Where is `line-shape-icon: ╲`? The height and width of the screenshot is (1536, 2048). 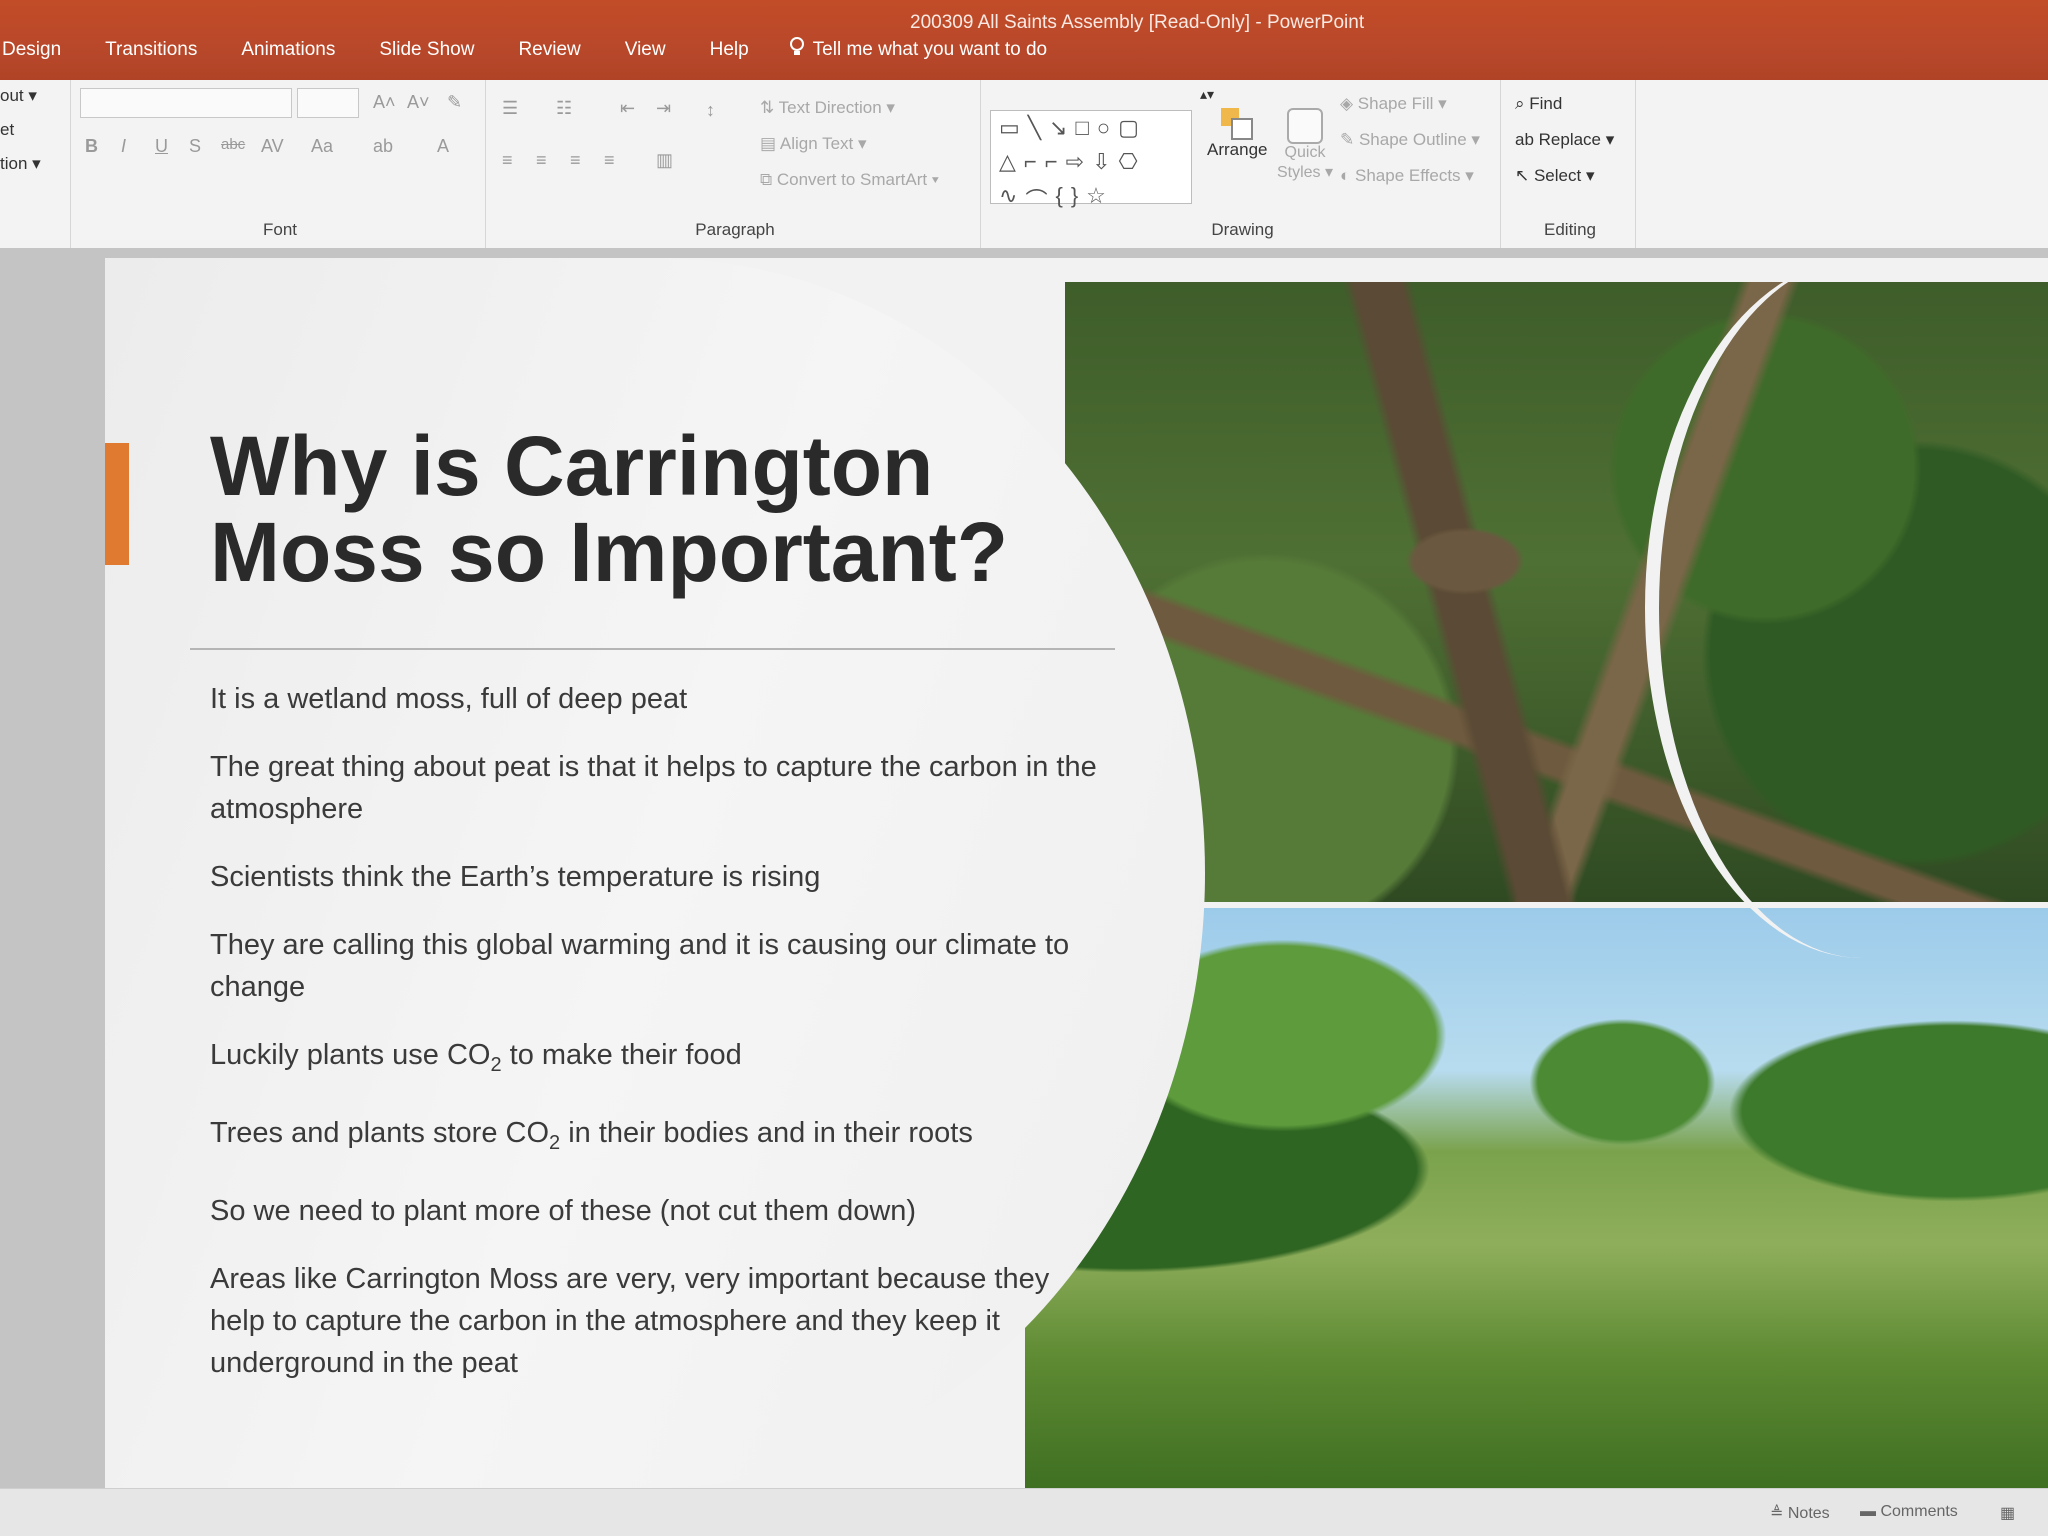 line-shape-icon: ╲ is located at coordinates (1034, 128).